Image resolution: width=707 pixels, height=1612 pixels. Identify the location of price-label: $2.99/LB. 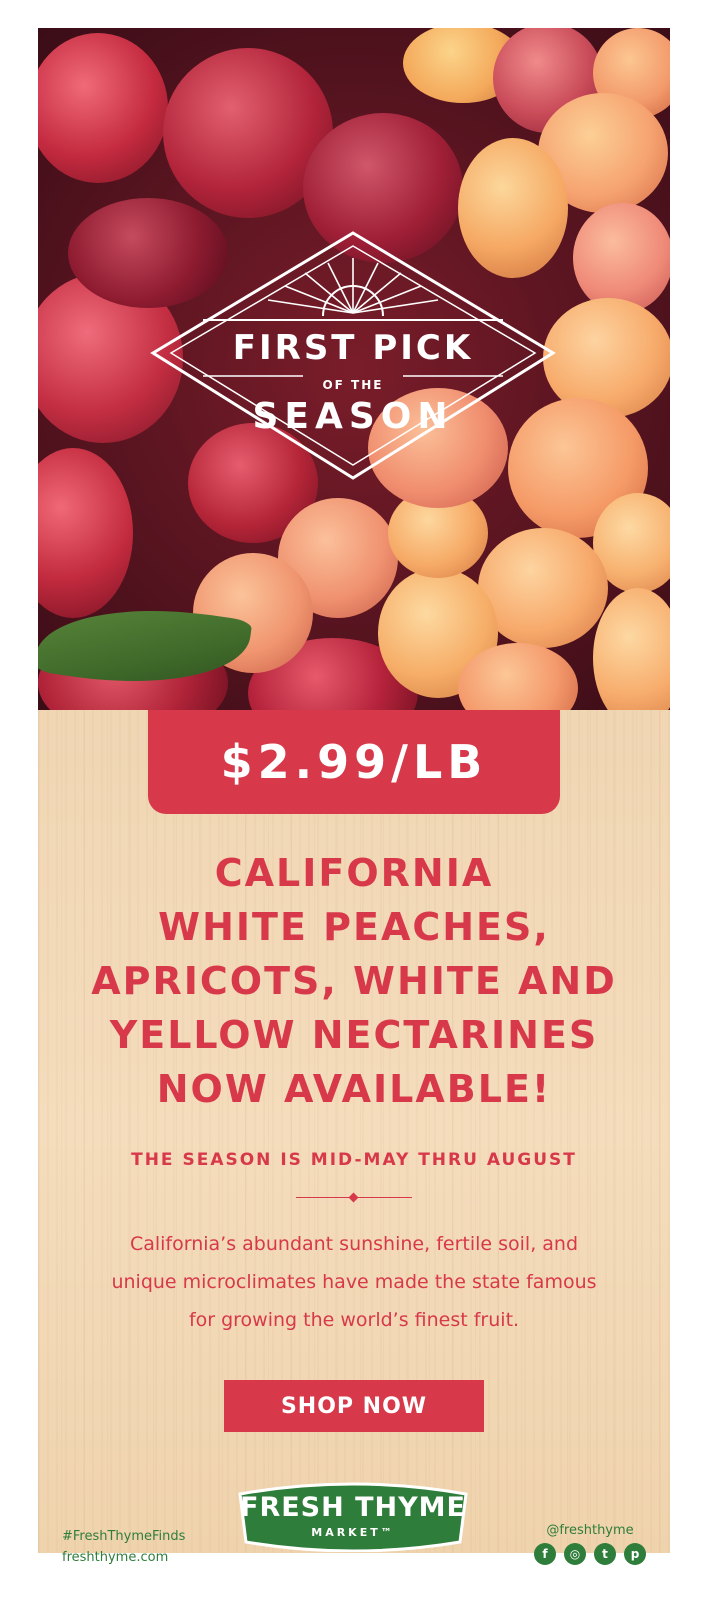
(354, 762).